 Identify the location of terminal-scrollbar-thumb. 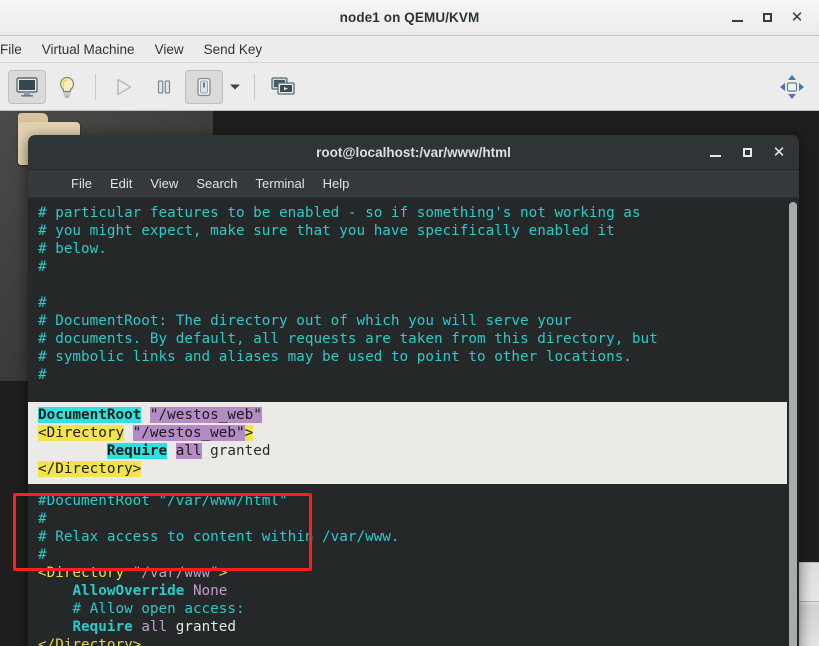
(793, 424).